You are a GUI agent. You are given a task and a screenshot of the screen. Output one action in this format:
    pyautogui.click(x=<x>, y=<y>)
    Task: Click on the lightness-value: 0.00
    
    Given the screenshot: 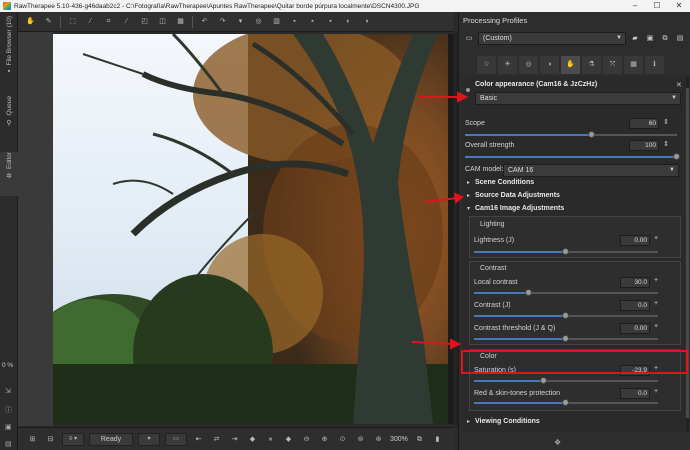 What is the action you would take?
    pyautogui.click(x=635, y=240)
    